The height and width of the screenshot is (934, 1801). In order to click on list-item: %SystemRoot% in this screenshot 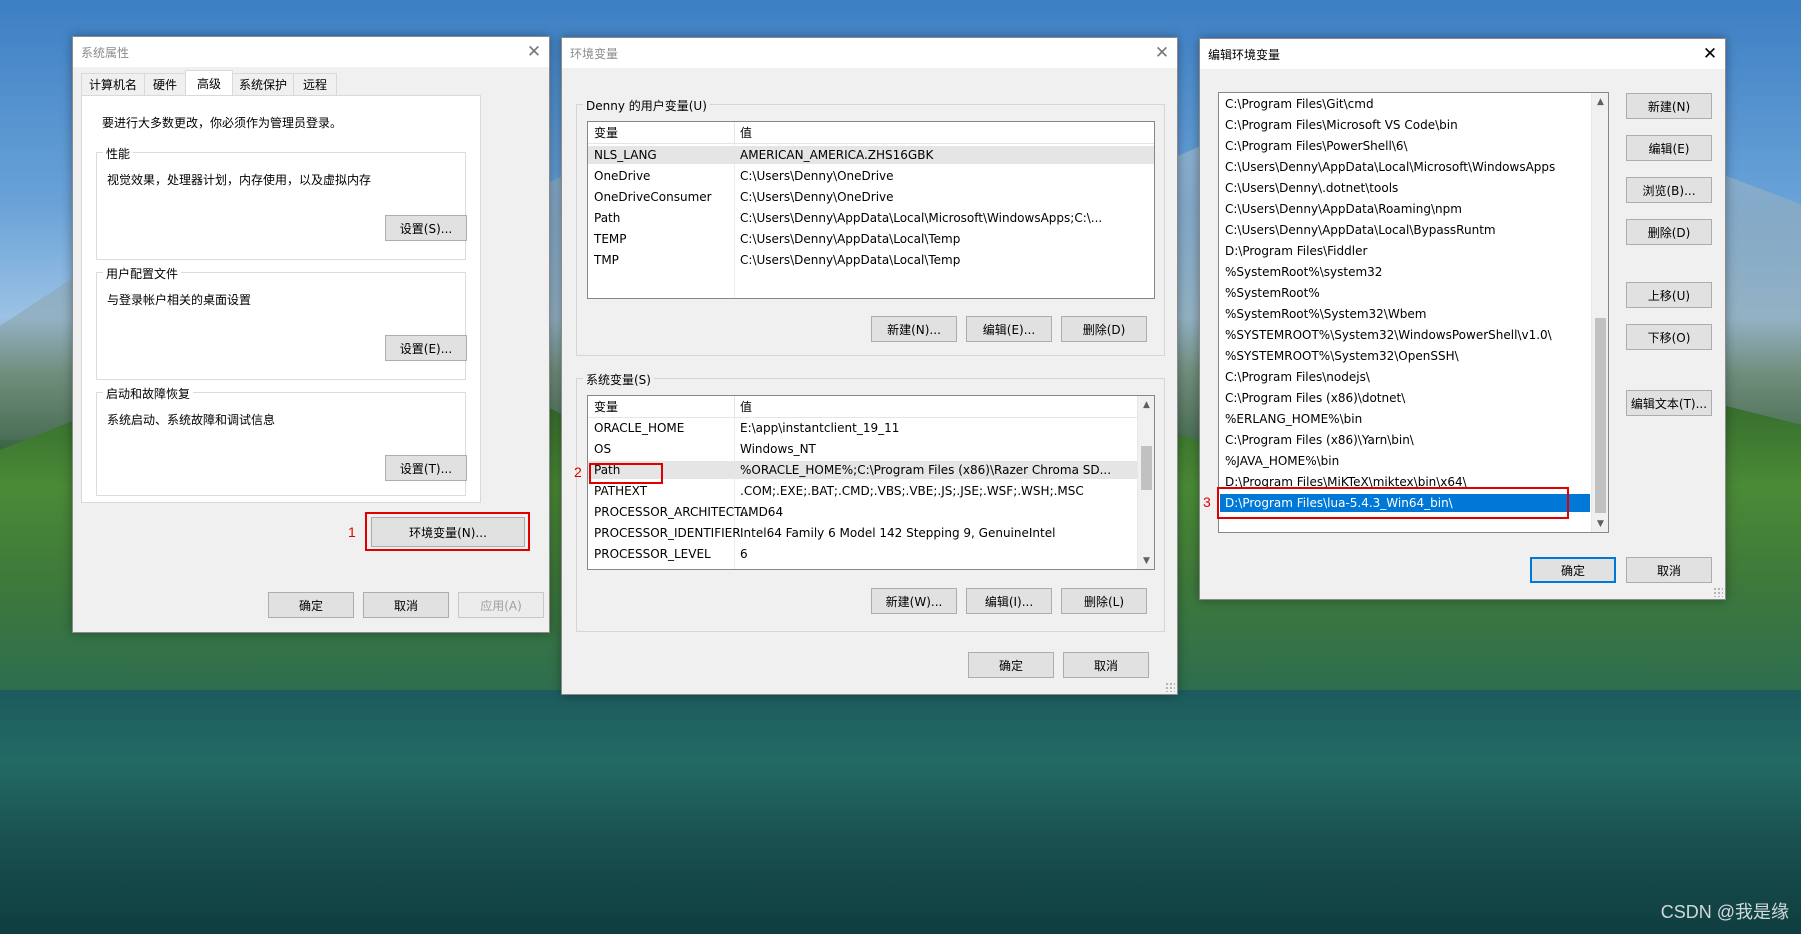, I will do `click(1405, 293)`.